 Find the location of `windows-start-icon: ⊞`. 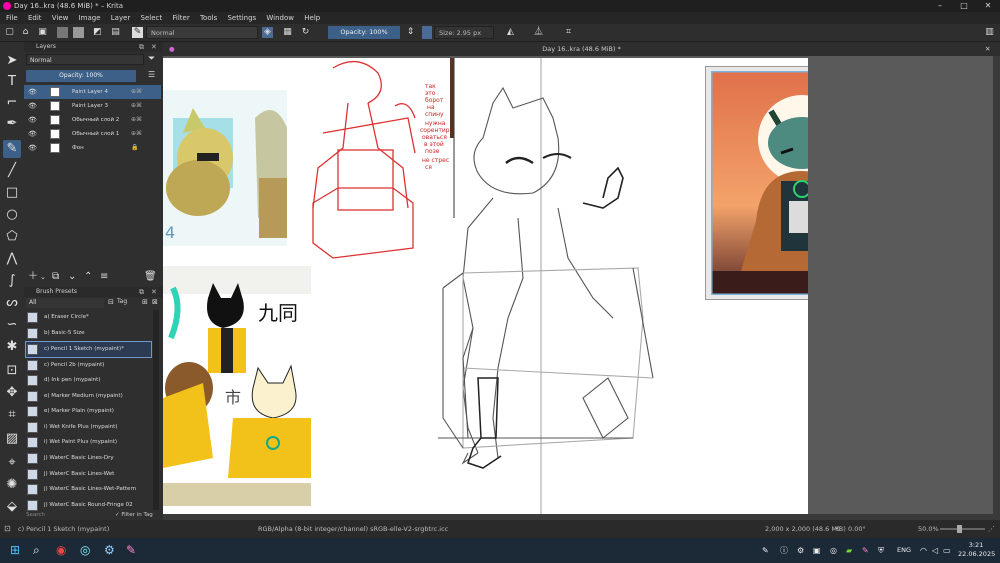

windows-start-icon: ⊞ is located at coordinates (15, 550).